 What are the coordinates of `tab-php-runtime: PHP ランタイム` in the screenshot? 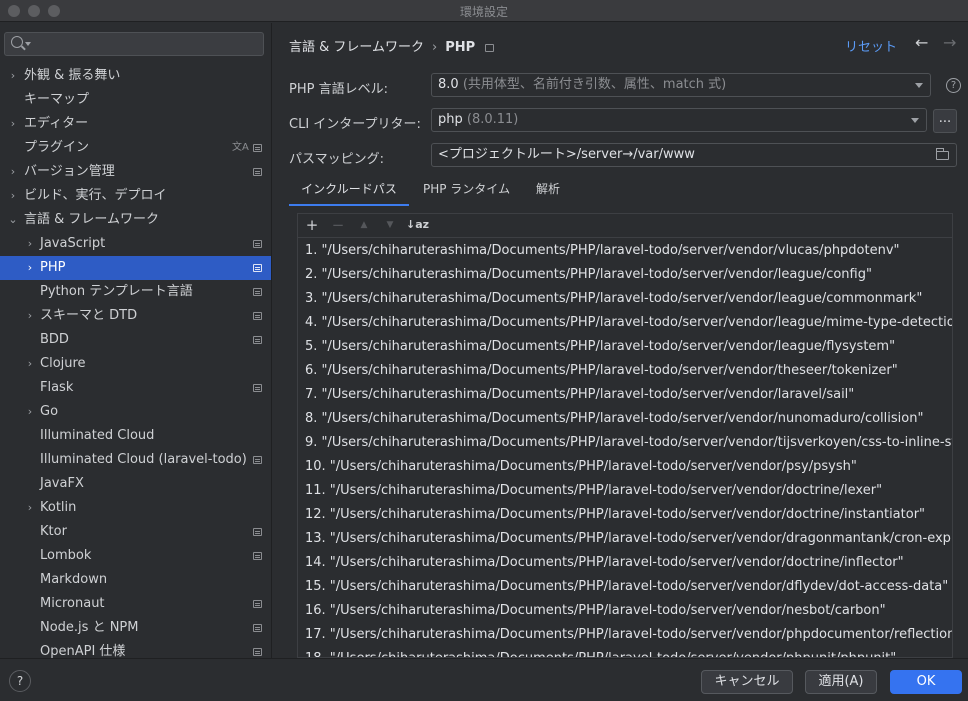 It's located at (466, 191).